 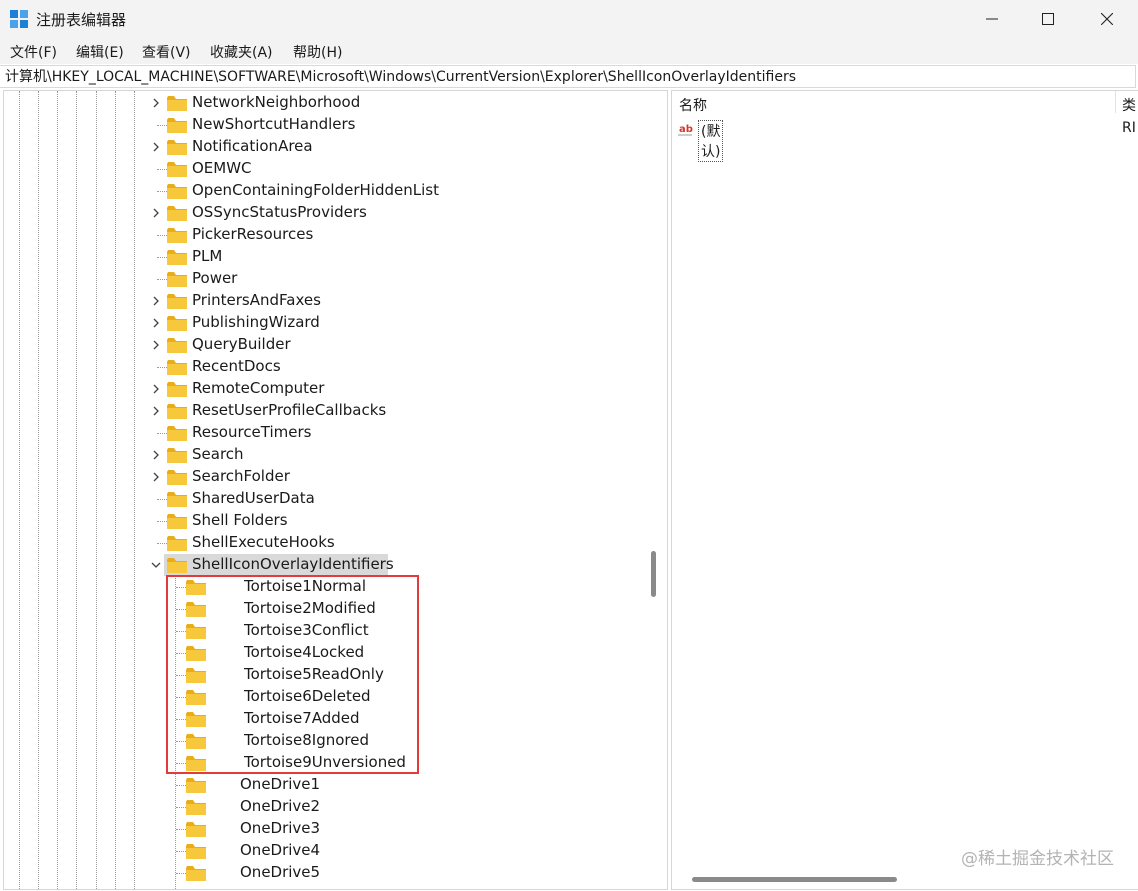 I want to click on tree-item-label: NewShortcutHandlers, so click(x=274, y=124).